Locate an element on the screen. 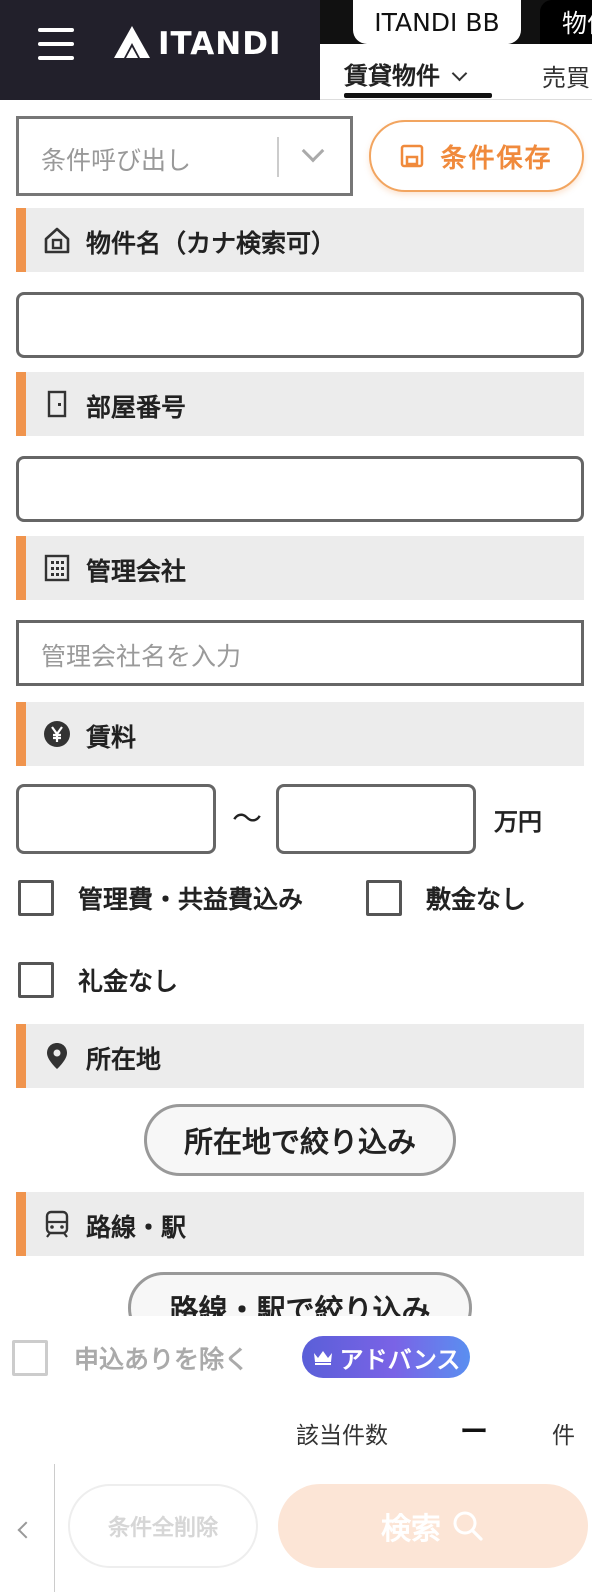  save-icon is located at coordinates (412, 156).